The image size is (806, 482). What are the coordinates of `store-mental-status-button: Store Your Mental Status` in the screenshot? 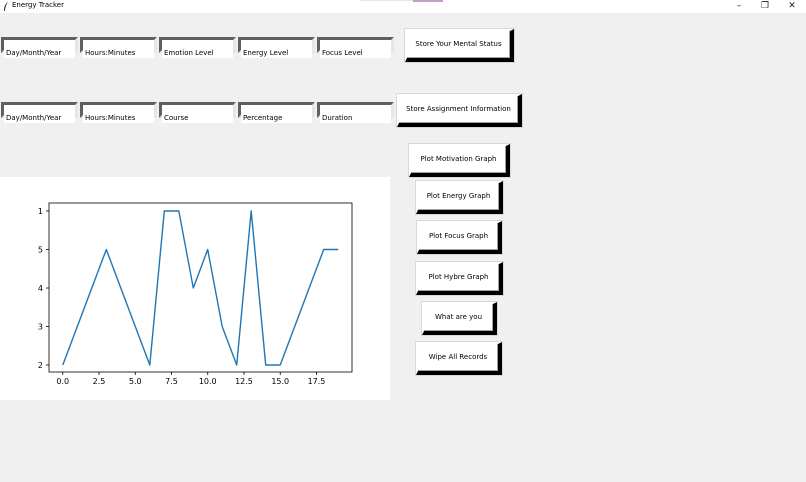 It's located at (459, 45).